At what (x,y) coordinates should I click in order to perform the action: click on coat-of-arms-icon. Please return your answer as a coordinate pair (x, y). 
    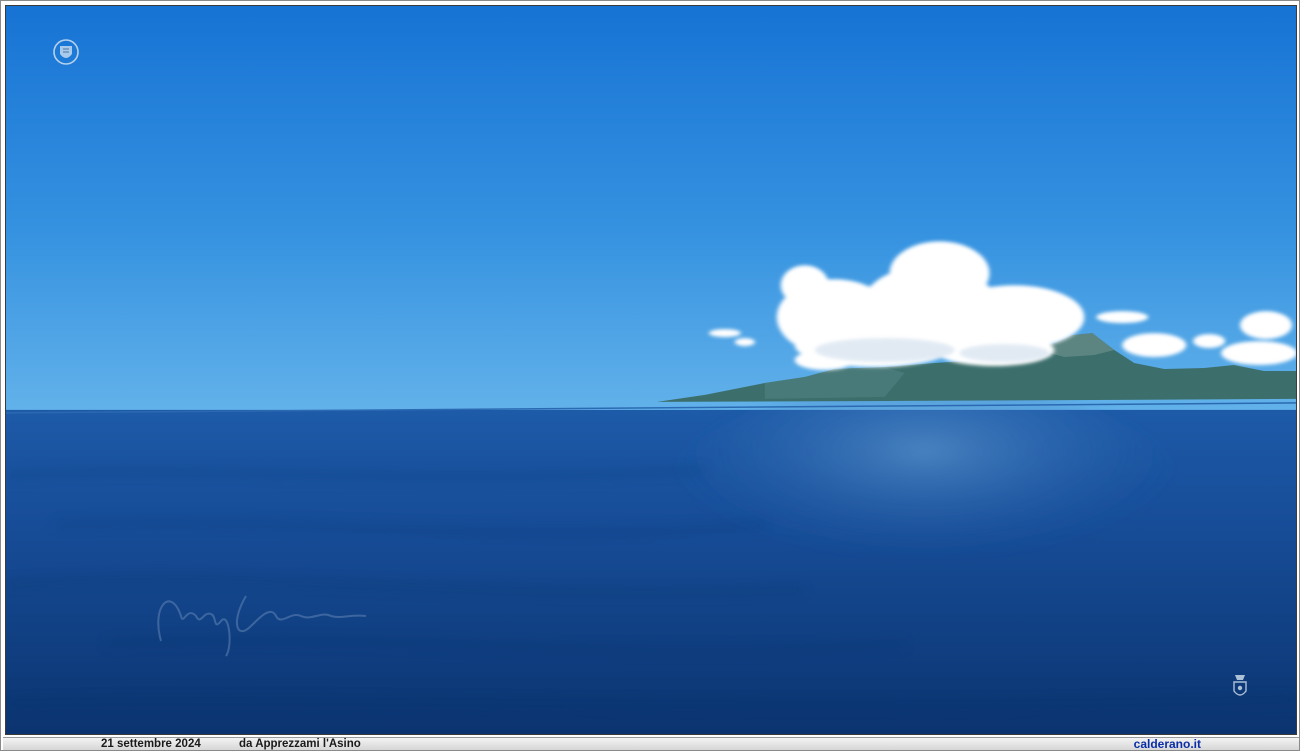
    Looking at the image, I should click on (66, 52).